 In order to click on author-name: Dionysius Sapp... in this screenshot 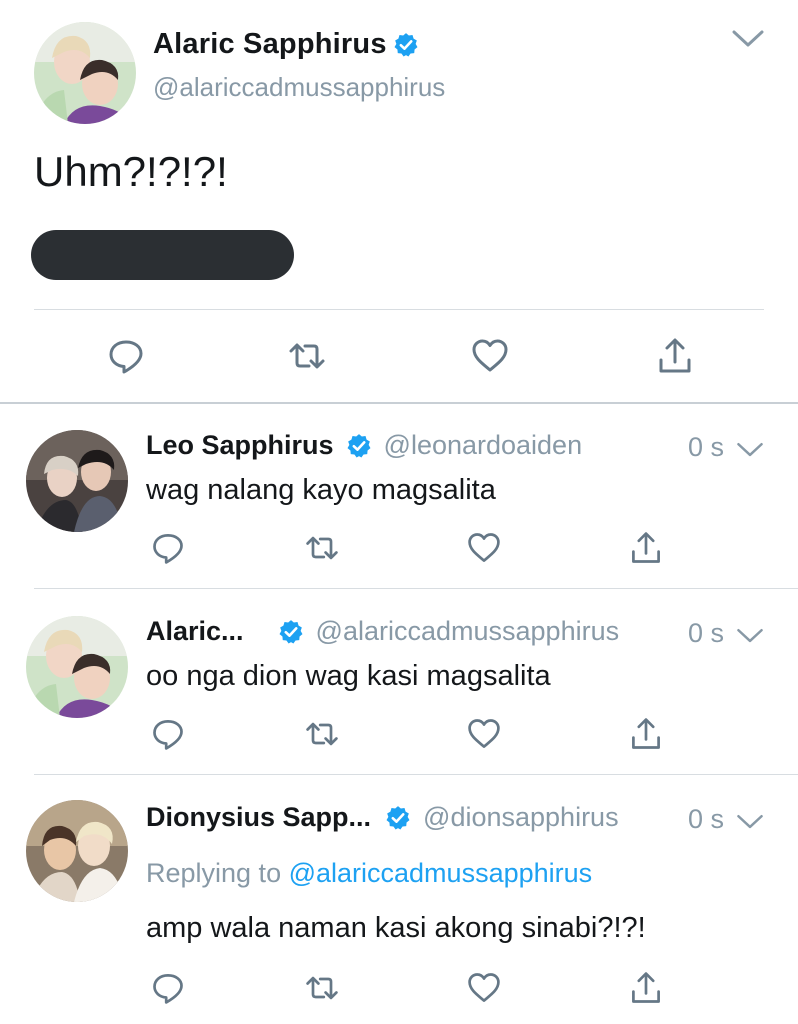, I will do `click(258, 817)`.